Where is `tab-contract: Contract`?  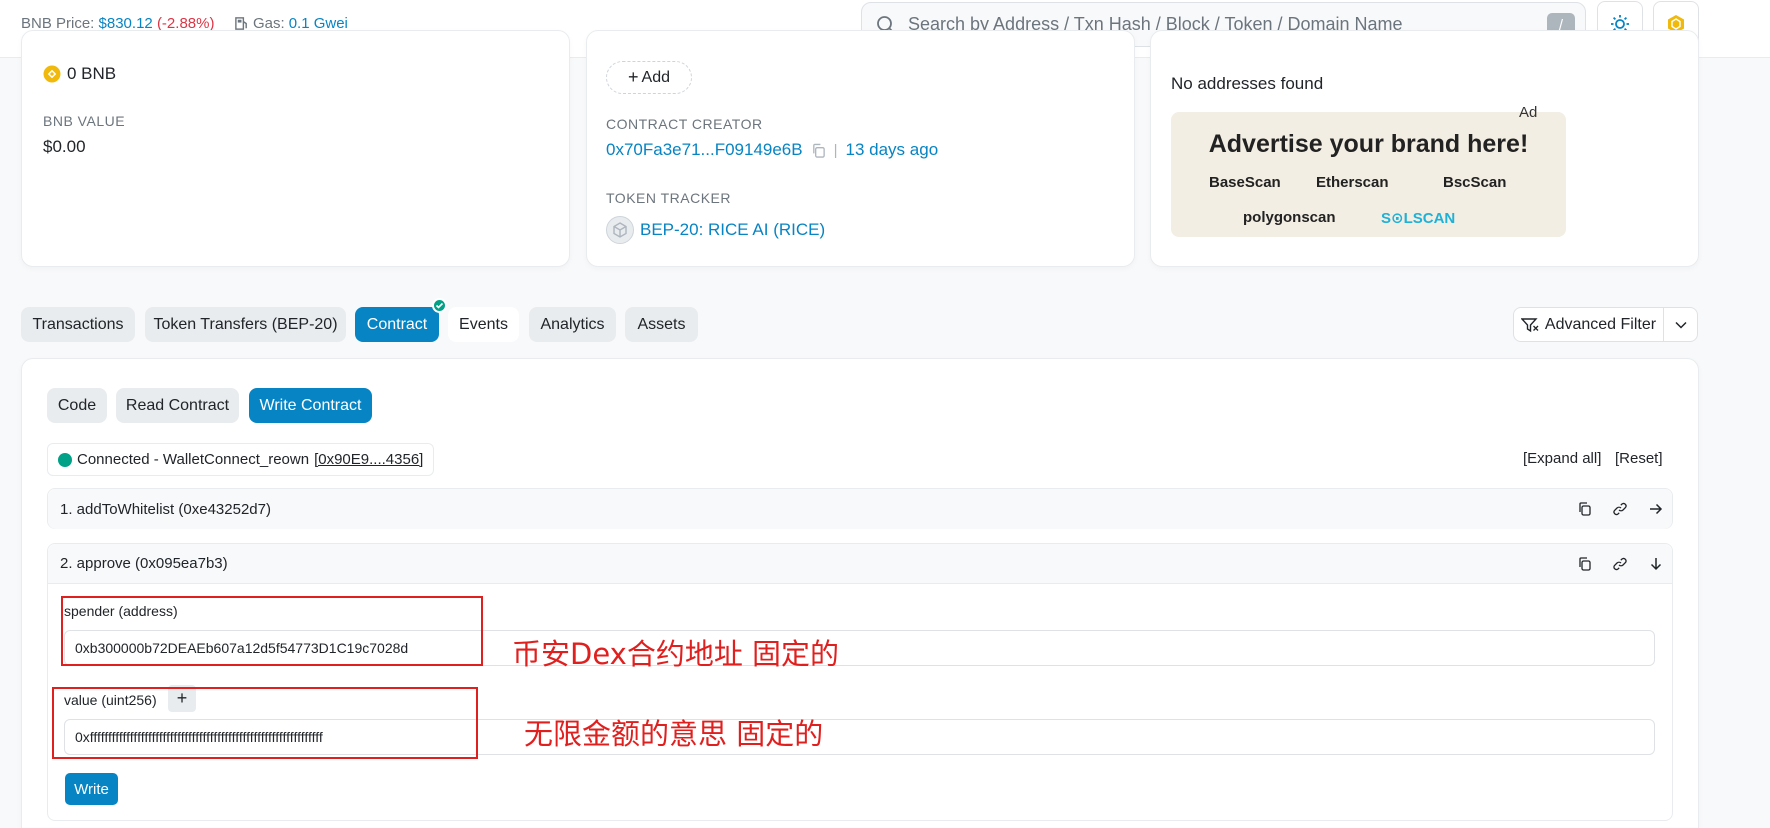 tab-contract: Contract is located at coordinates (397, 324).